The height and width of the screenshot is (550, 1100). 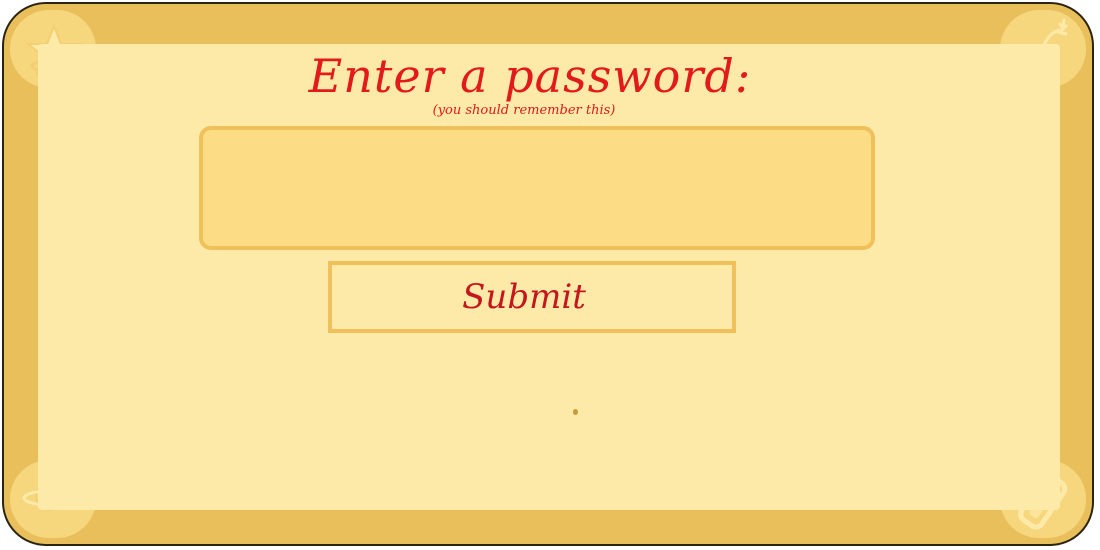 I want to click on dialog-title: Enter a password:, so click(x=550, y=76).